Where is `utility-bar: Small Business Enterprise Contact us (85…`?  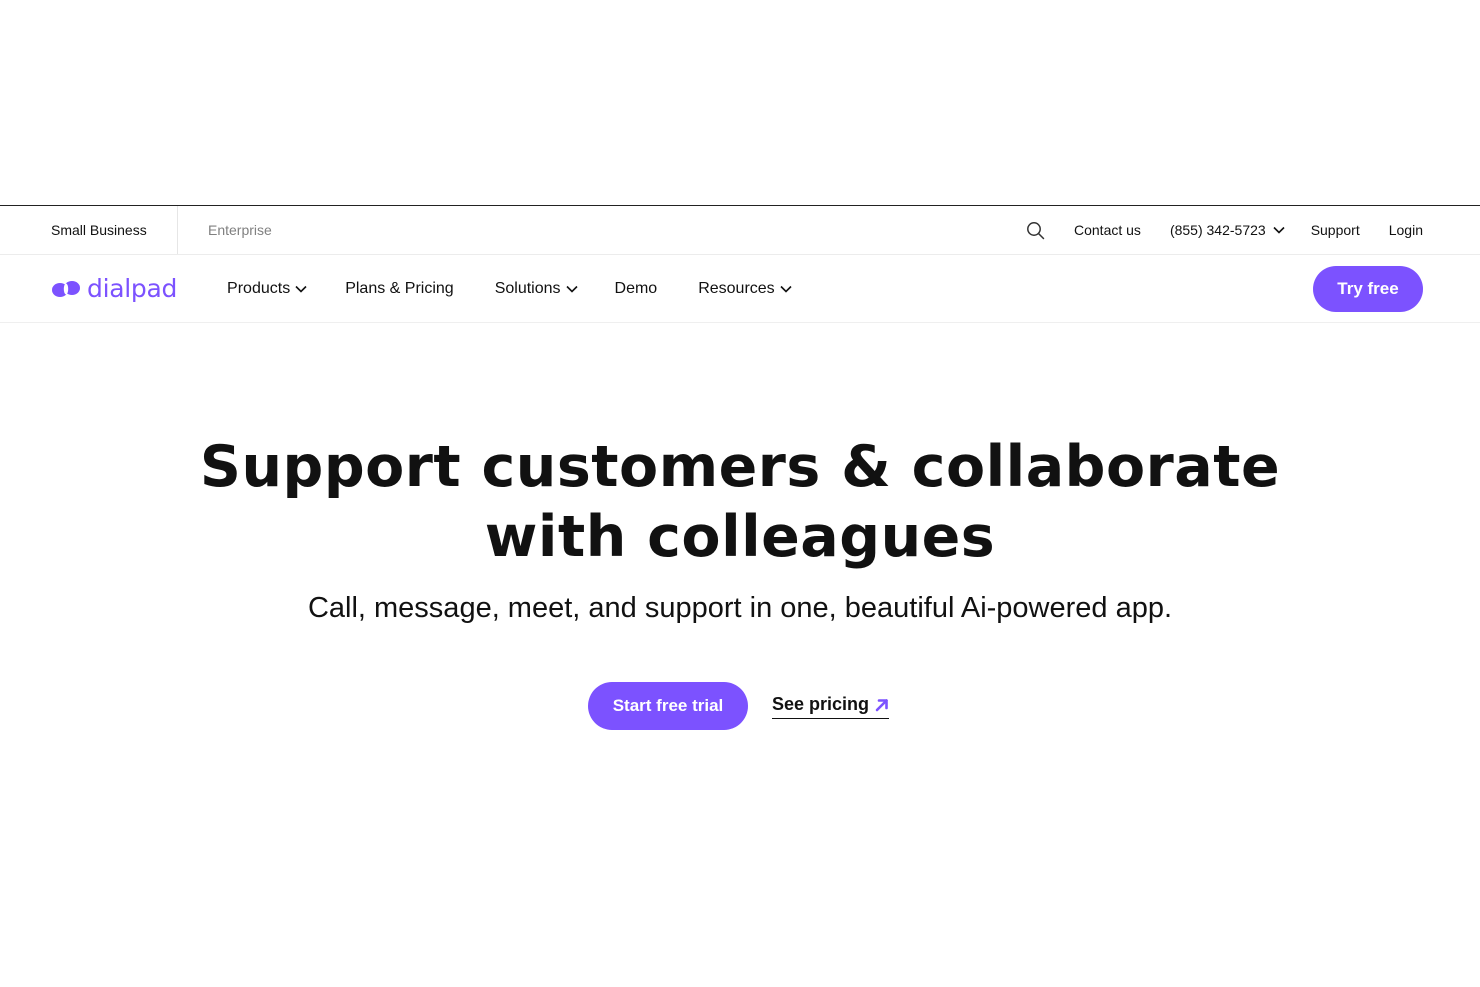 utility-bar: Small Business Enterprise Contact us (85… is located at coordinates (740, 230).